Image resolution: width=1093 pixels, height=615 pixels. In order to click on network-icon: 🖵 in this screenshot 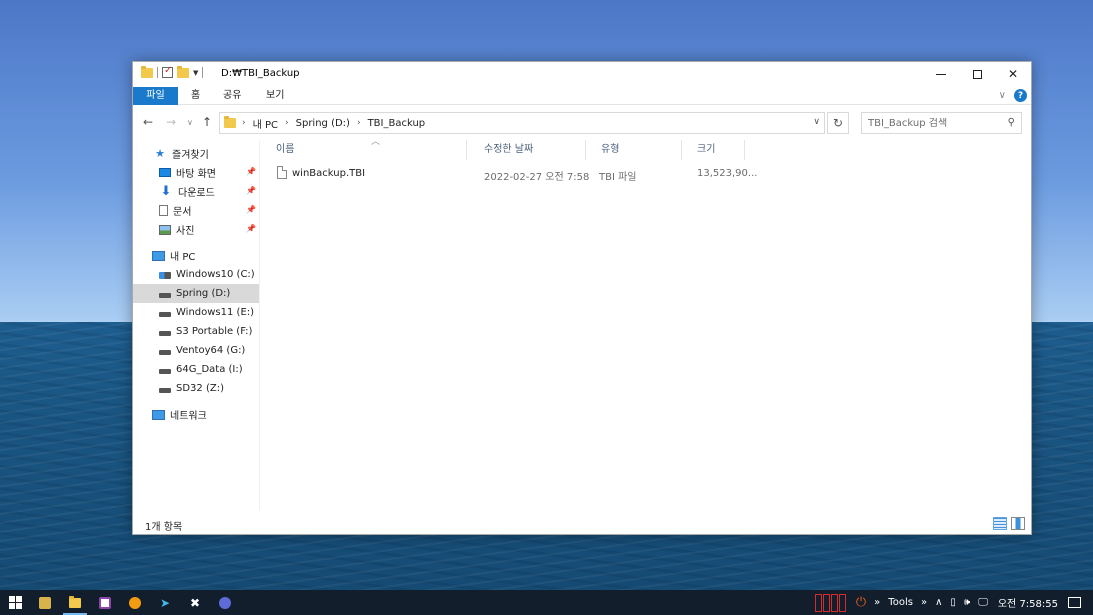, I will do `click(983, 602)`.